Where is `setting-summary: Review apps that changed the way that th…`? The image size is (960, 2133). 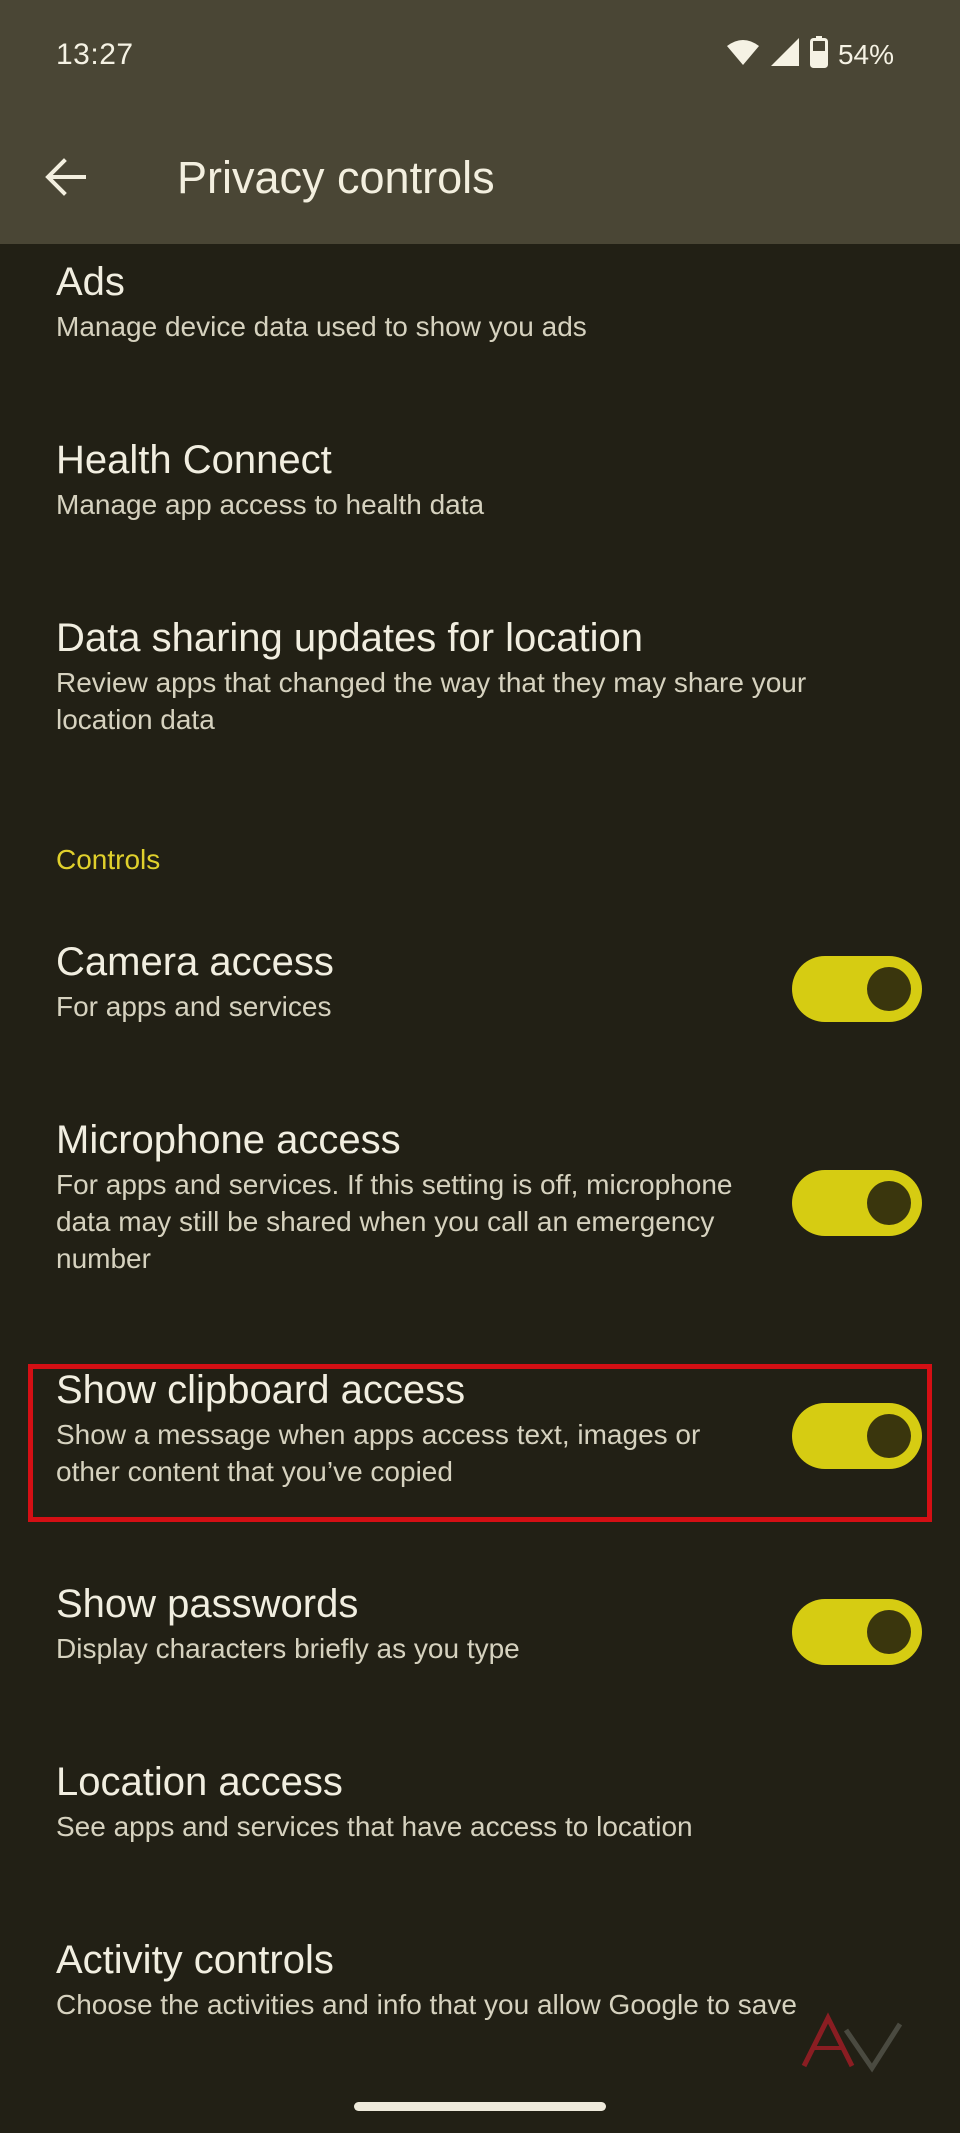
setting-summary: Review apps that changed the way that th… is located at coordinates (431, 701).